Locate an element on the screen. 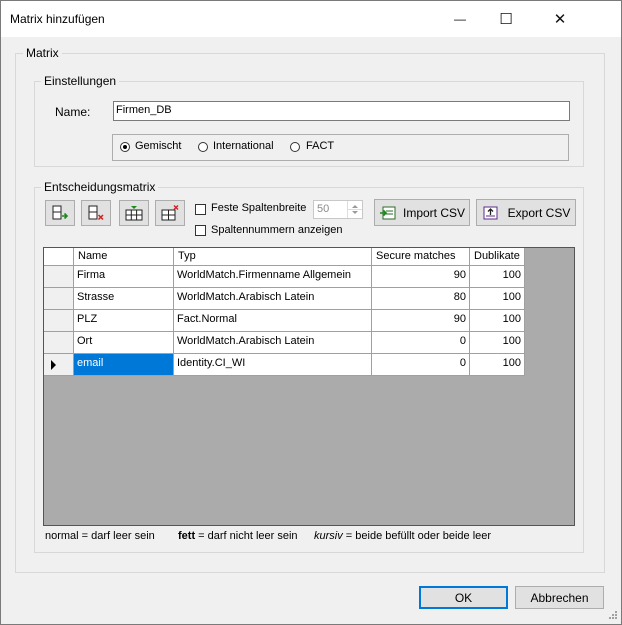 The image size is (622, 625). radio-fact-label: FACT is located at coordinates (320, 146).